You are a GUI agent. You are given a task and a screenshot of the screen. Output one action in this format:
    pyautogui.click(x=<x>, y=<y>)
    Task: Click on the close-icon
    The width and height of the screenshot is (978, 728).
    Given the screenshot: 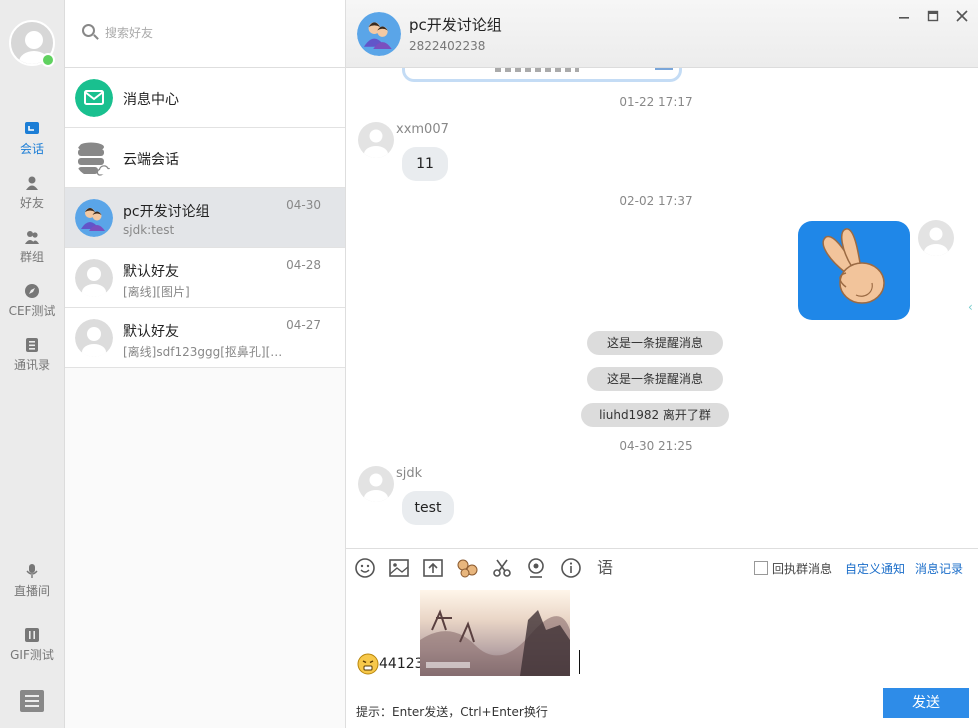 What is the action you would take?
    pyautogui.click(x=962, y=16)
    